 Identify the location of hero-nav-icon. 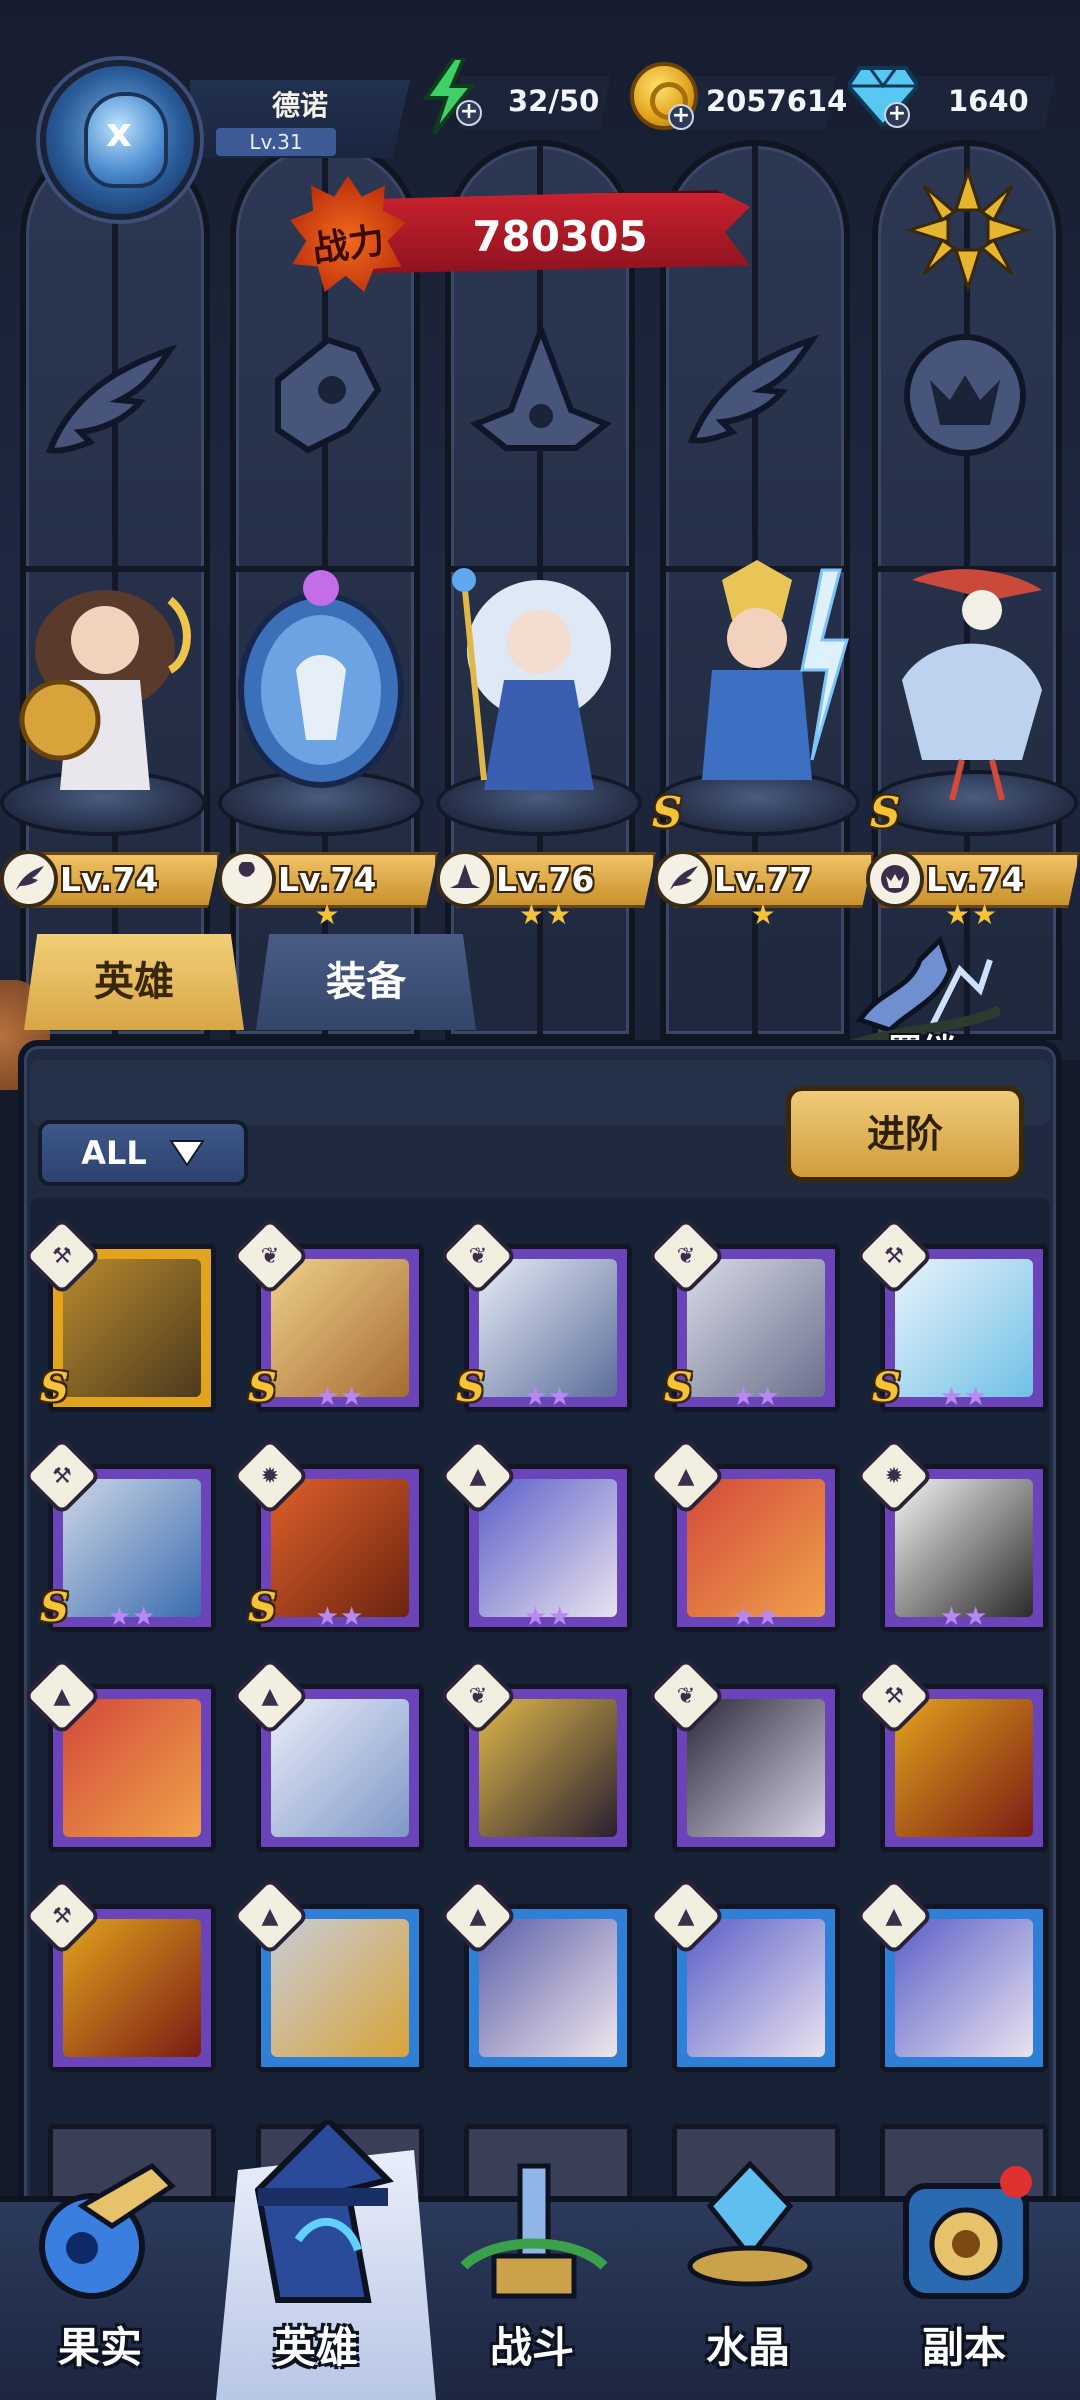
(318, 2215).